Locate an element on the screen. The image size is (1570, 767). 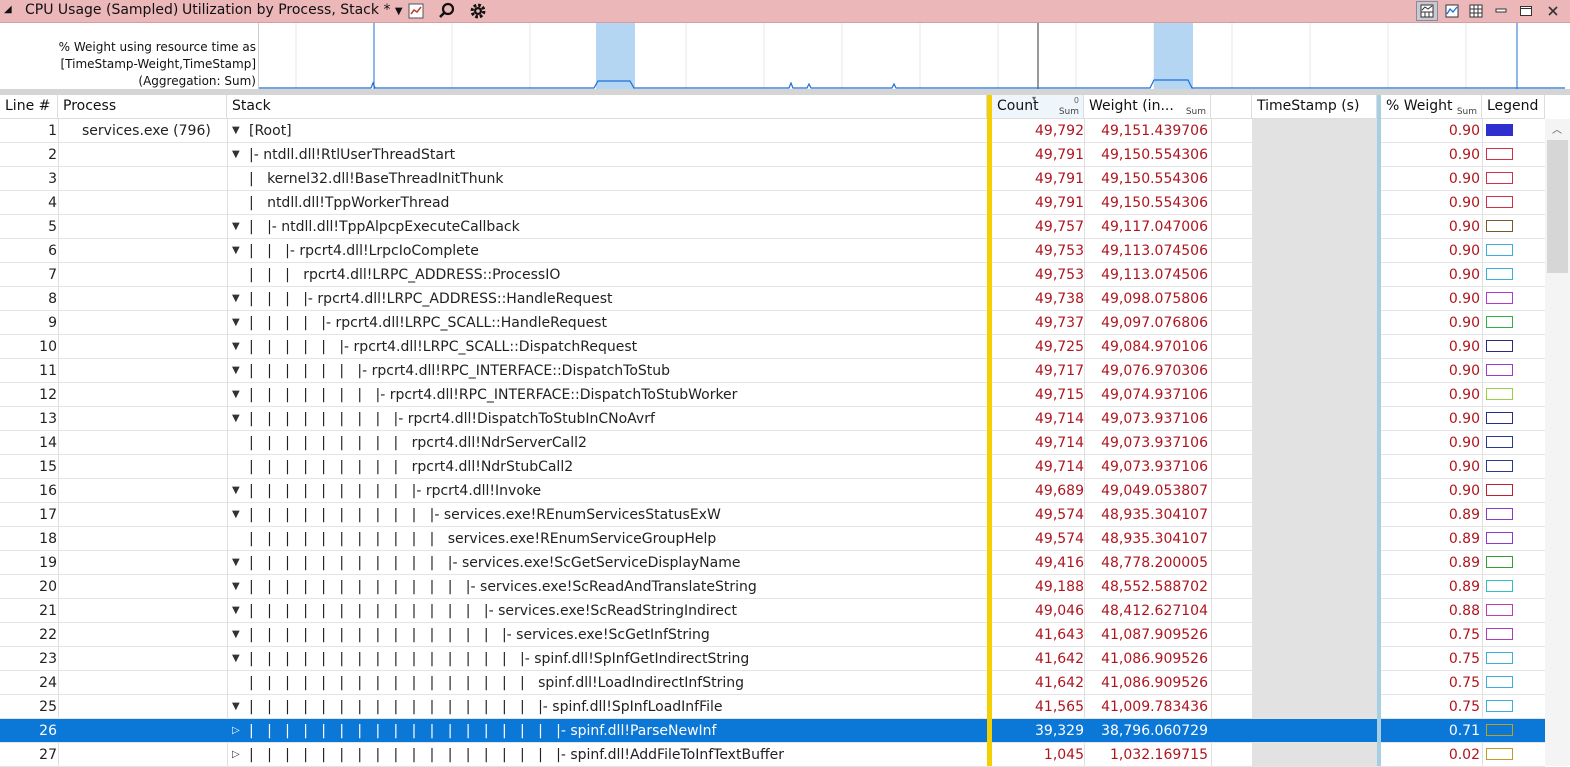
close-icon is located at coordinates (1553, 11).